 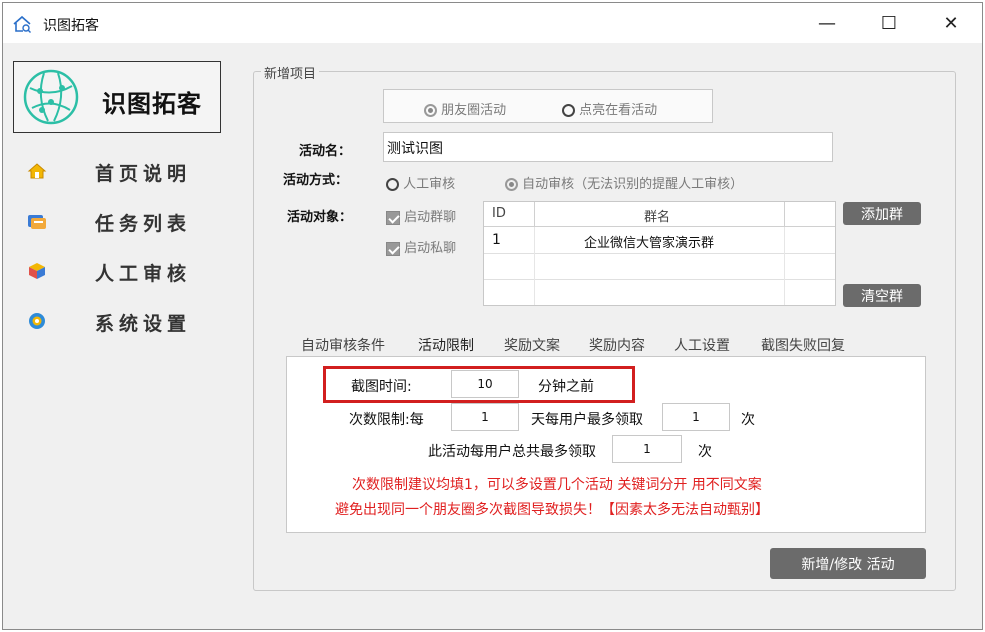 I want to click on home-icon, so click(x=37, y=171).